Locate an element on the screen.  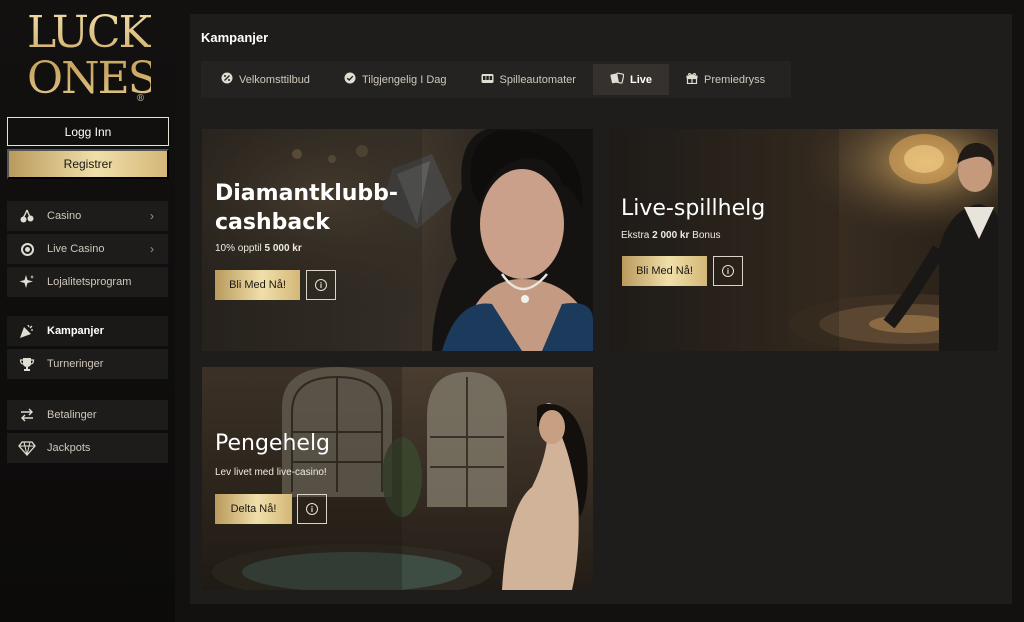
sidebar-item-turneringer: Turneringer is located at coordinates (87, 364).